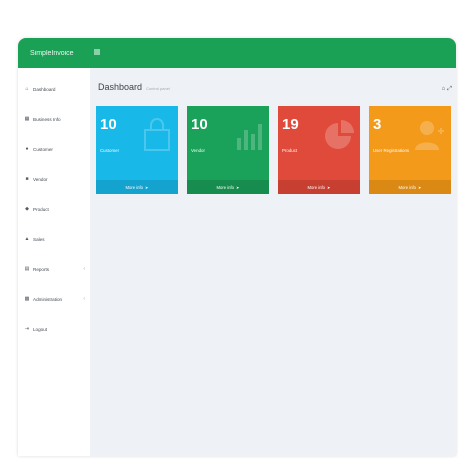 The image size is (474, 474). I want to click on hamburger-icon, so click(97, 53).